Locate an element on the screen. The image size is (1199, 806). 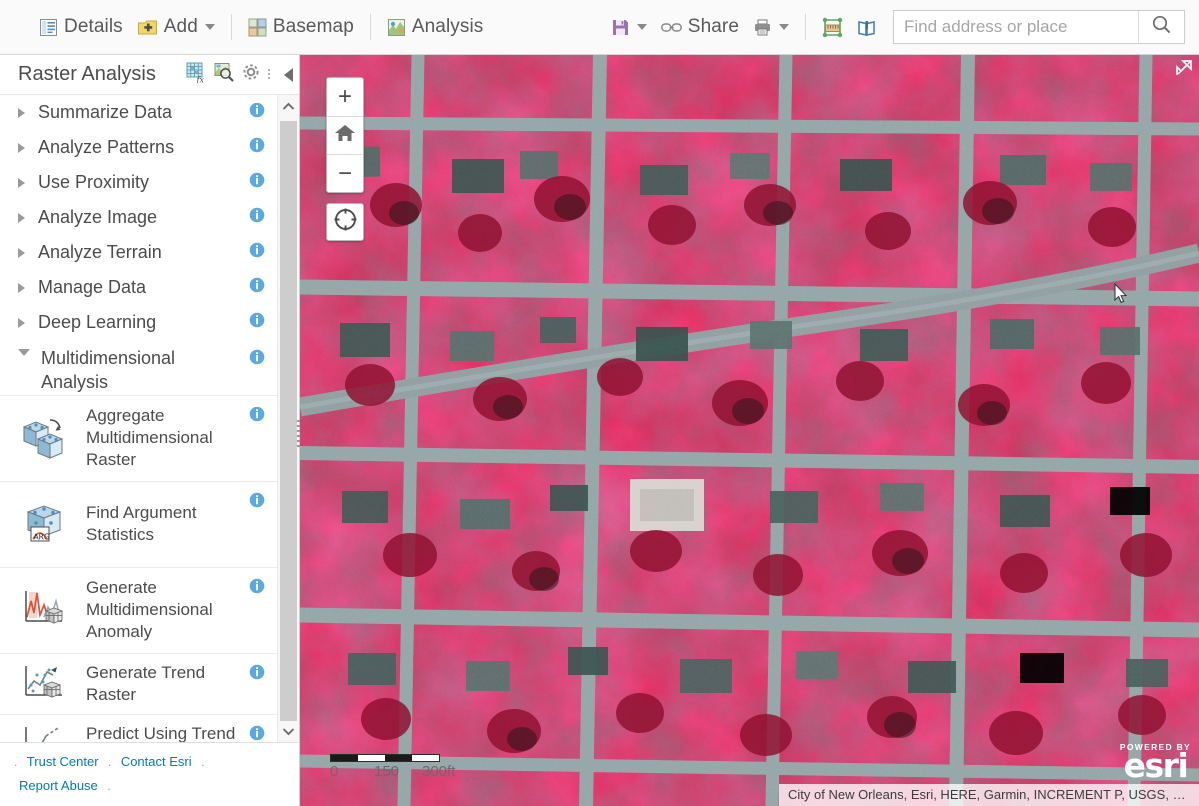
scroll-up-button is located at coordinates (288, 106).